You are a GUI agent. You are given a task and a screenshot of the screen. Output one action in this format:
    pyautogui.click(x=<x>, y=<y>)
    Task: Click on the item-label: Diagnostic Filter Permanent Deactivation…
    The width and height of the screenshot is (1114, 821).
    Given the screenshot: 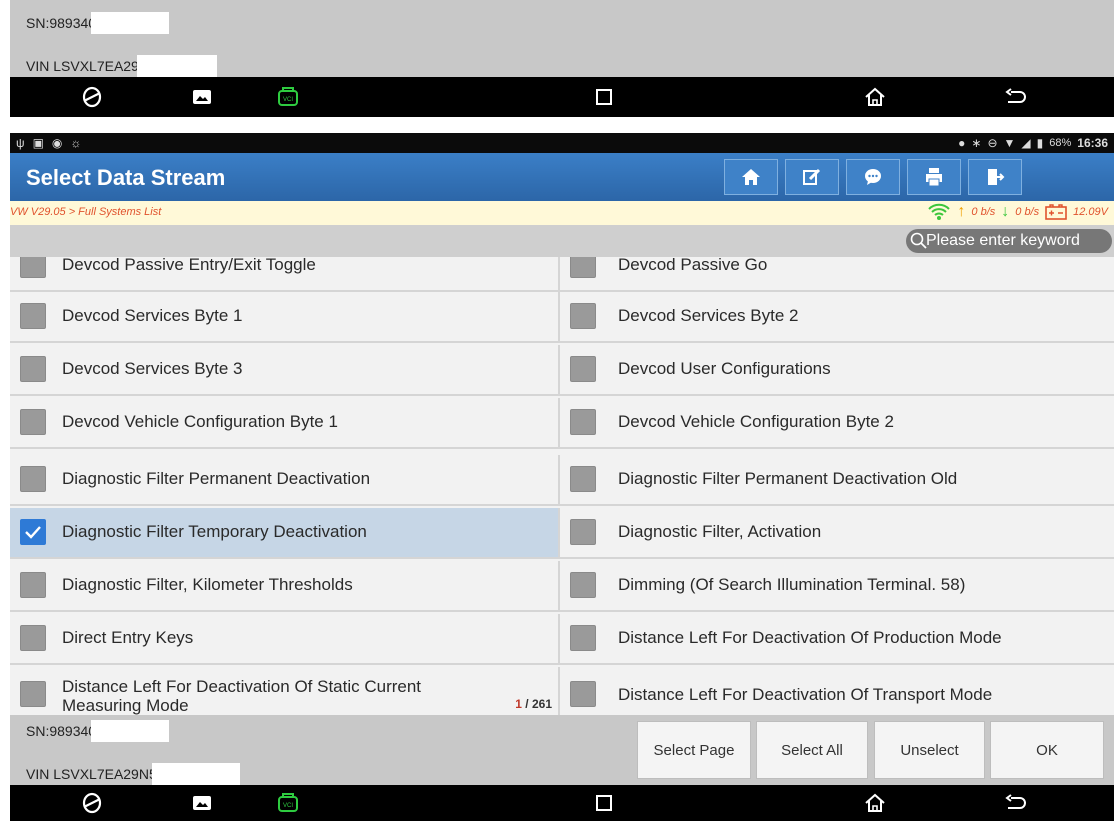 What is the action you would take?
    pyautogui.click(x=788, y=478)
    